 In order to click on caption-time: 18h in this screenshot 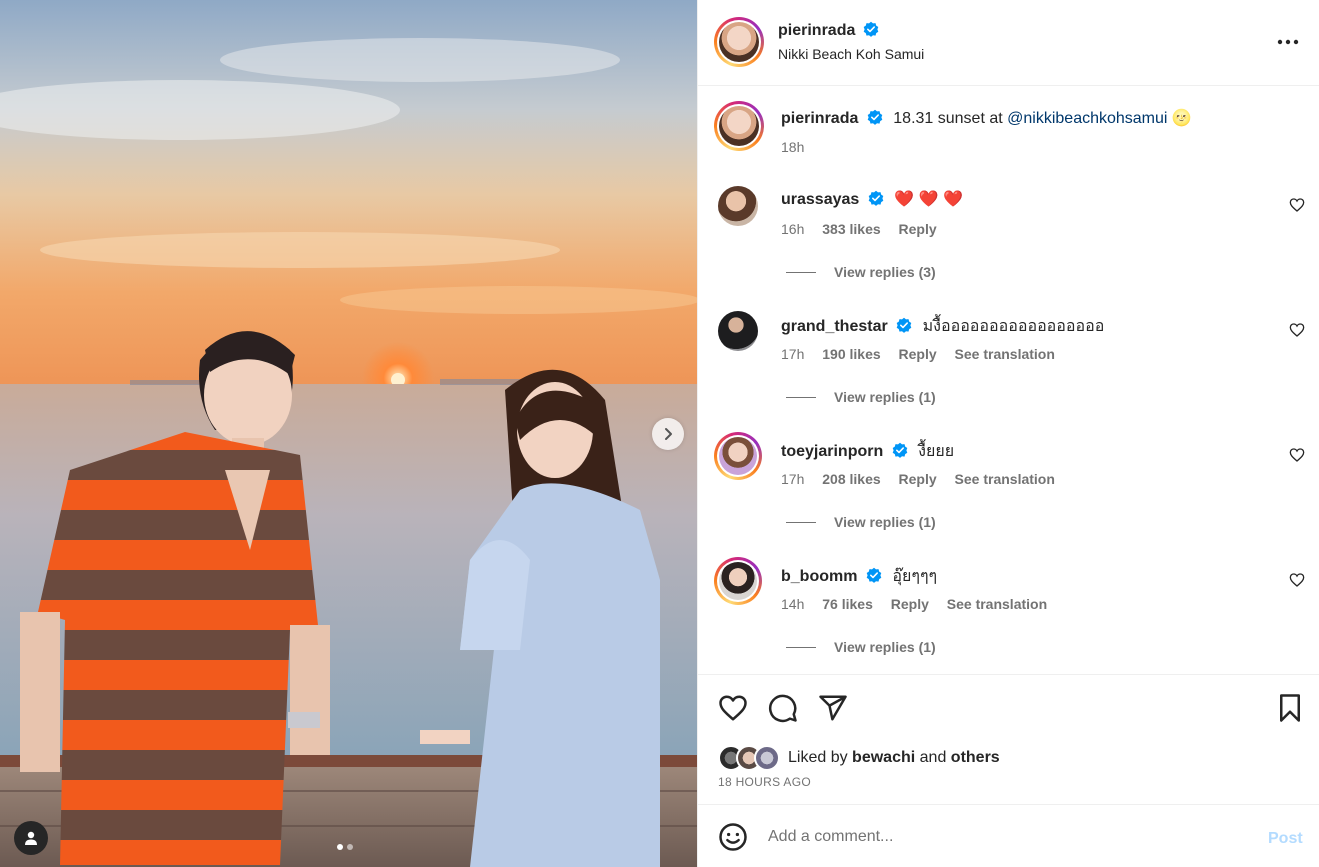, I will do `click(792, 147)`.